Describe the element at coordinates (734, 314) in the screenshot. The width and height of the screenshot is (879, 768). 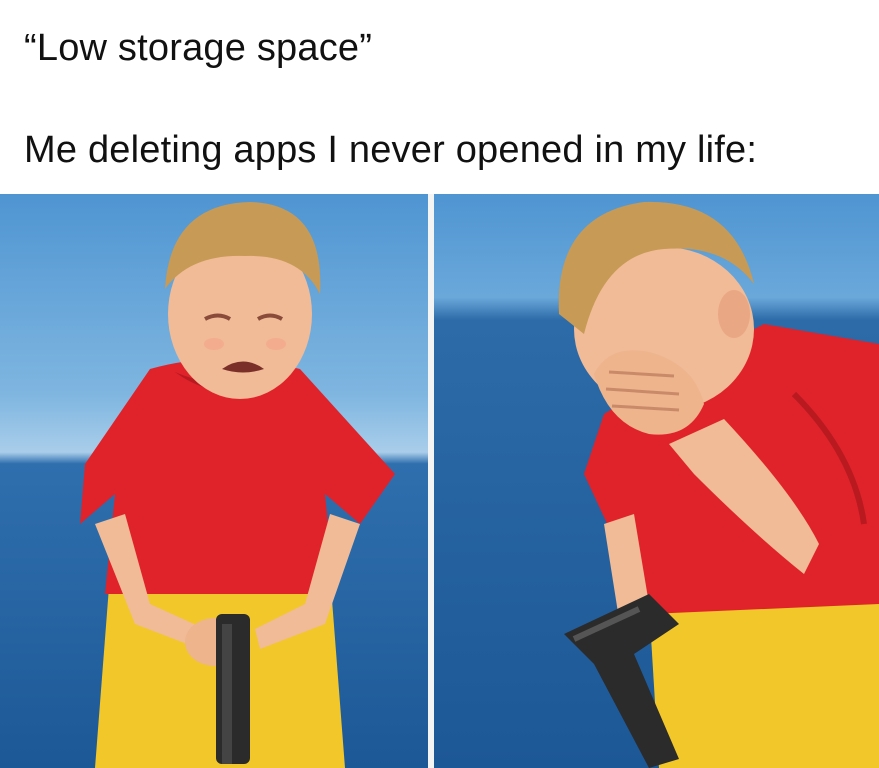
I see `ear` at that location.